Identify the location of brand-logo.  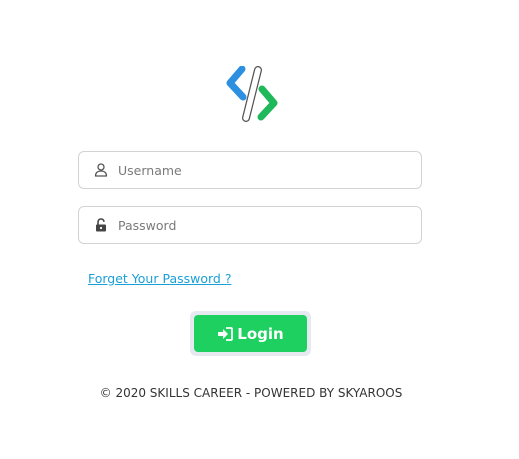
(252, 94).